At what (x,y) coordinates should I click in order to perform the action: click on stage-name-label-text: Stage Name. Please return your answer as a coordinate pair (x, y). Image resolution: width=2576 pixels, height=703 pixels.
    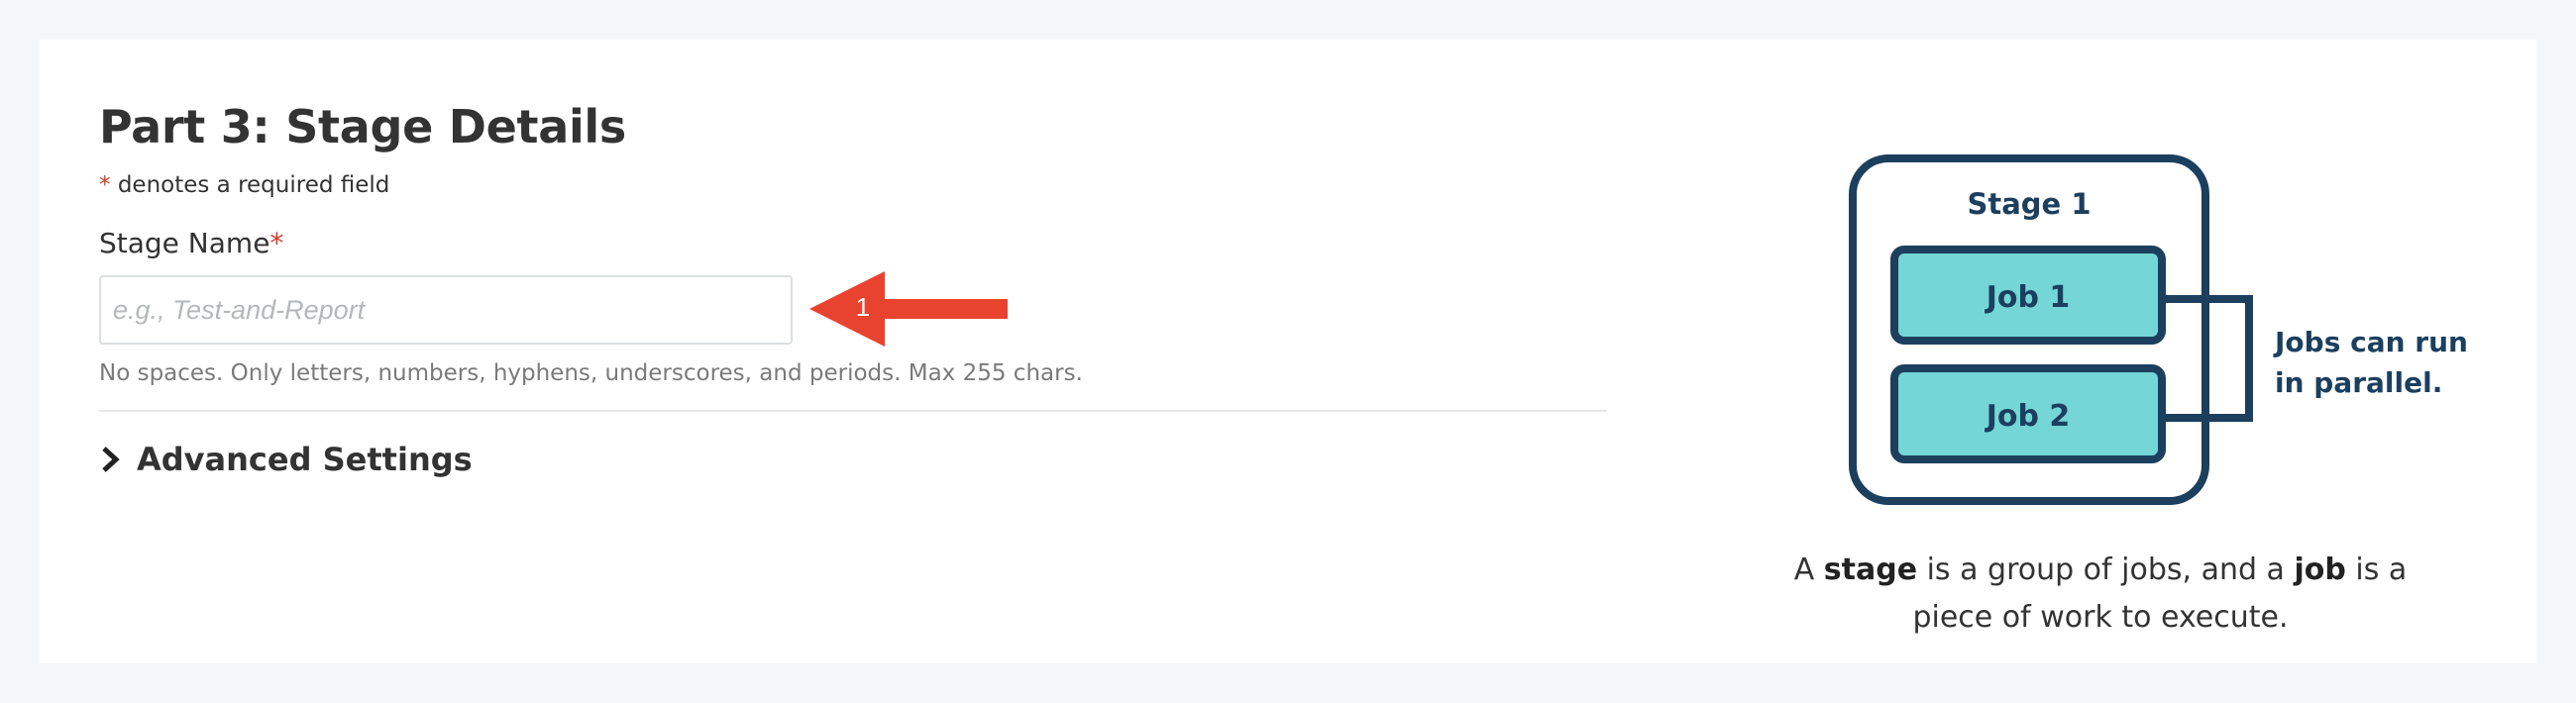
    Looking at the image, I should click on (184, 243).